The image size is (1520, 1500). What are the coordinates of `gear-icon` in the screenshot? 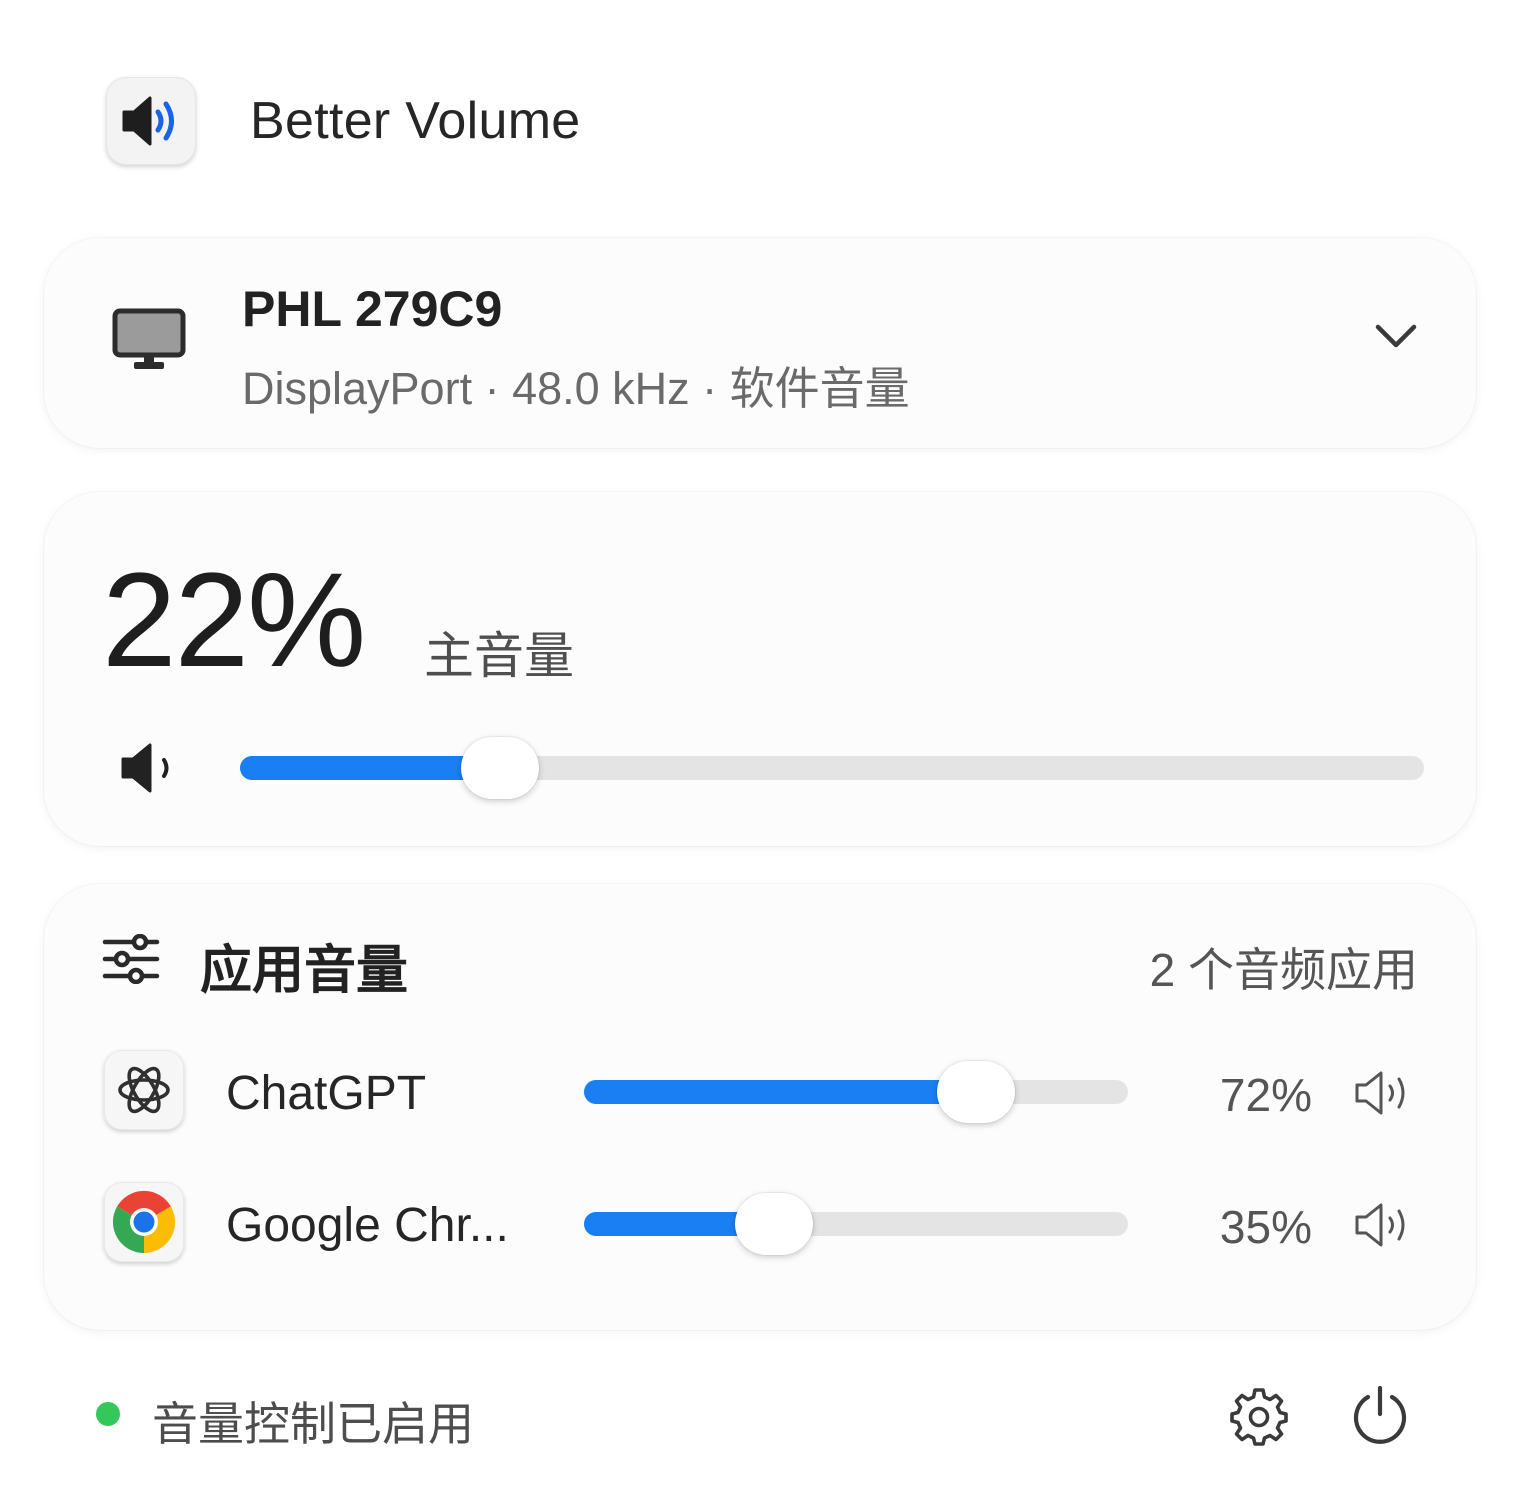 It's located at (1259, 1419).